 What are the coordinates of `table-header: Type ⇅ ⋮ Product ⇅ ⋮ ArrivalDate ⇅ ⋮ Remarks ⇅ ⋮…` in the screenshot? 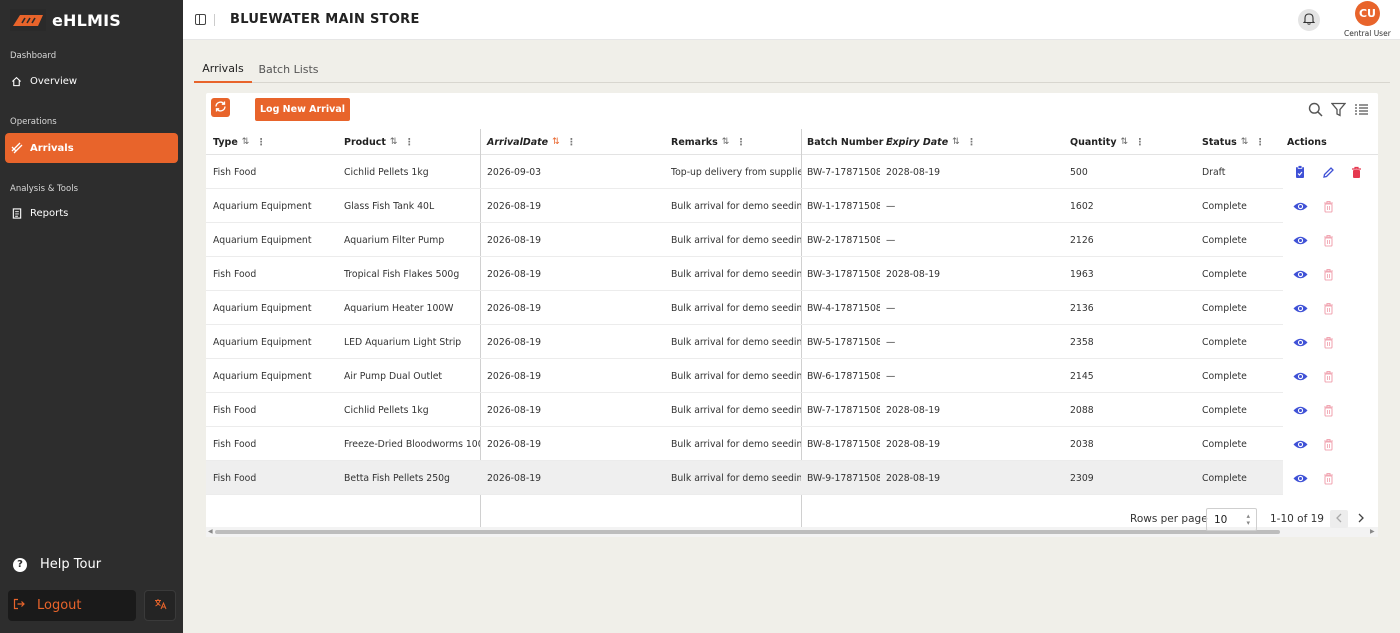 It's located at (792, 142).